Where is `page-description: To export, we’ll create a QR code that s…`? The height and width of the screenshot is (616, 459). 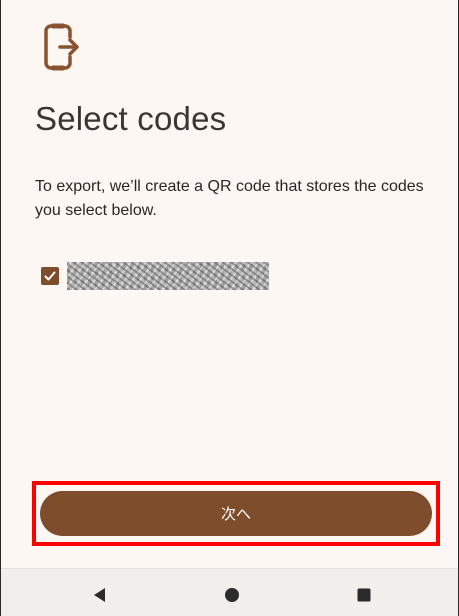 page-description: To export, we’ll create a QR code that s… is located at coordinates (229, 198).